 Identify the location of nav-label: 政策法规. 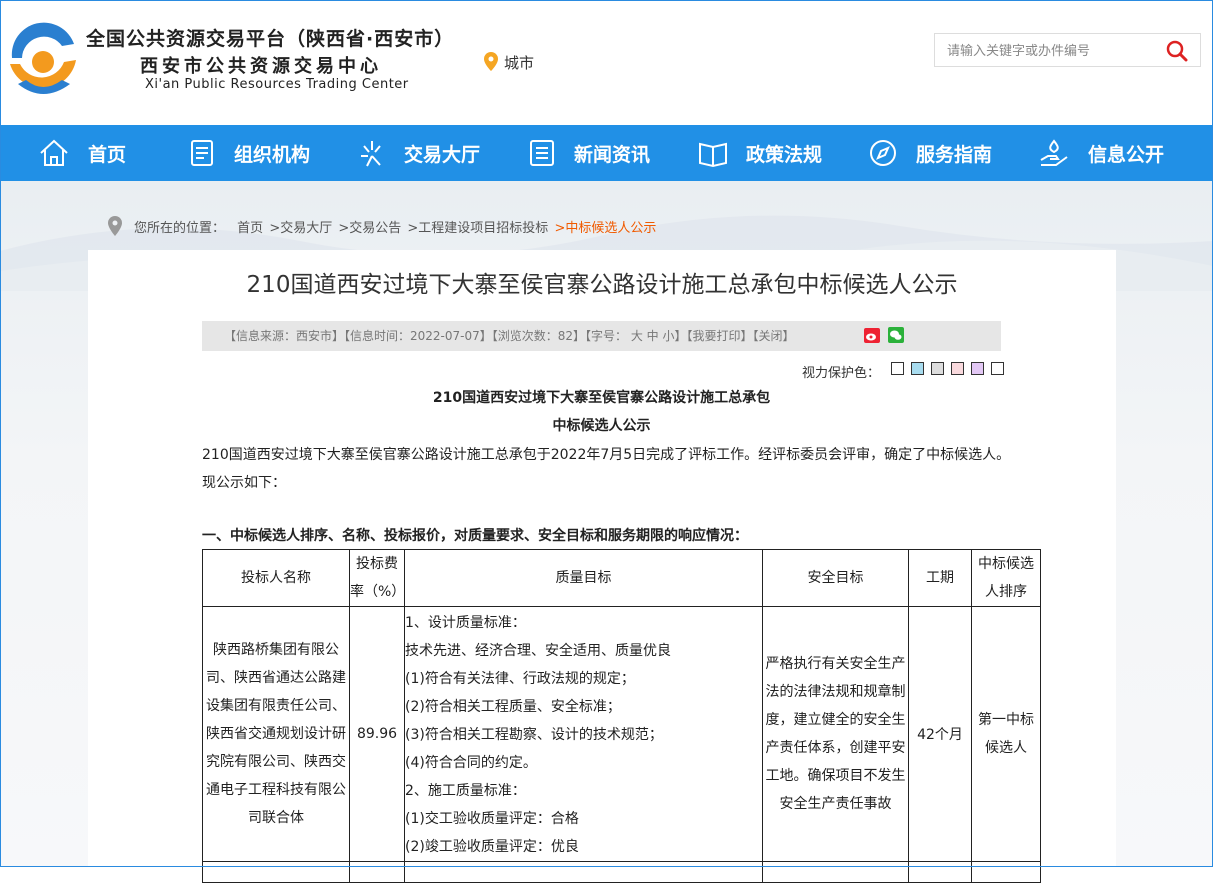
(784, 154).